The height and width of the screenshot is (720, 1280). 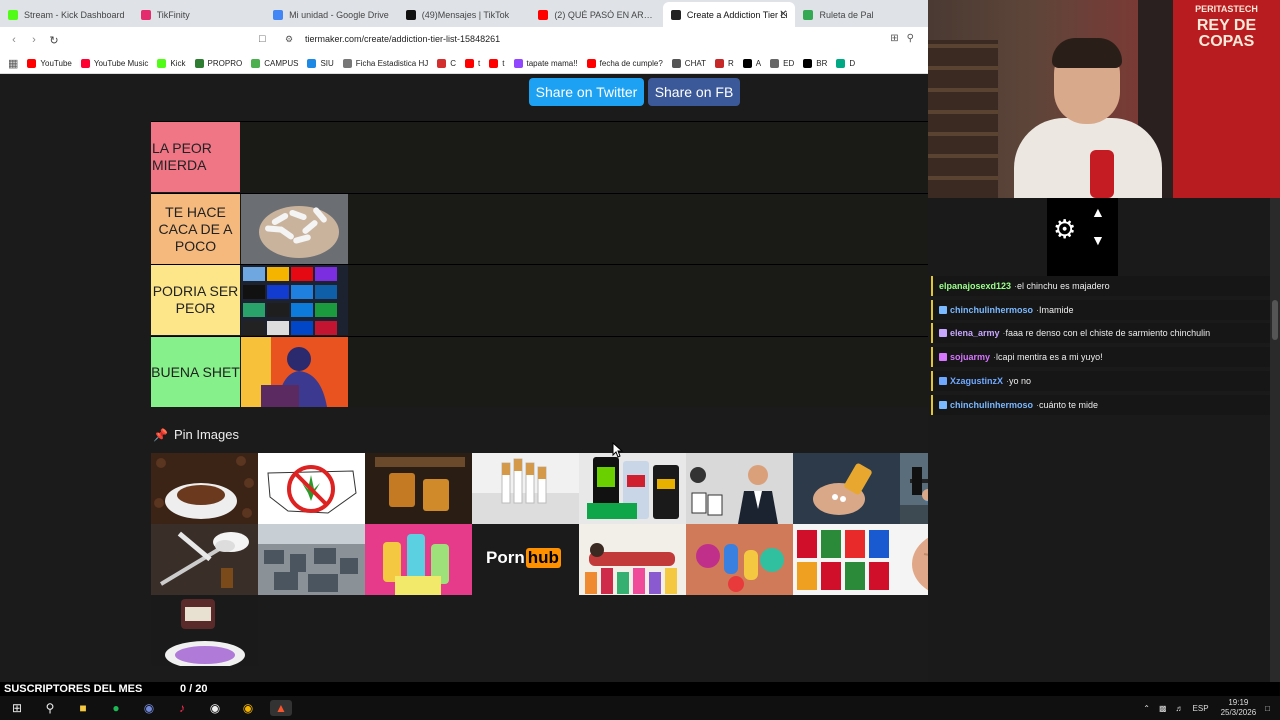 I want to click on bookmark-label: fecha de cumple?, so click(x=631, y=63).